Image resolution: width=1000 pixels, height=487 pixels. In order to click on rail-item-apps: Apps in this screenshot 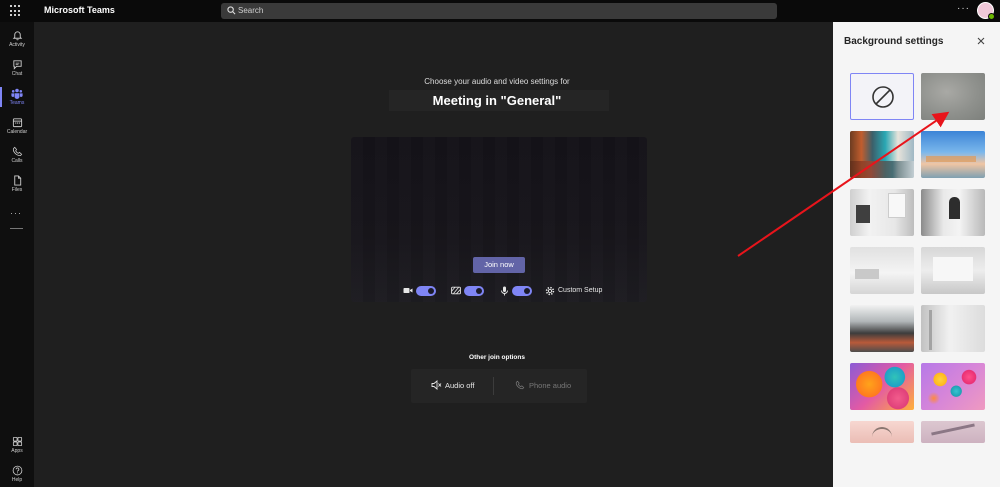, I will do `click(17, 445)`.